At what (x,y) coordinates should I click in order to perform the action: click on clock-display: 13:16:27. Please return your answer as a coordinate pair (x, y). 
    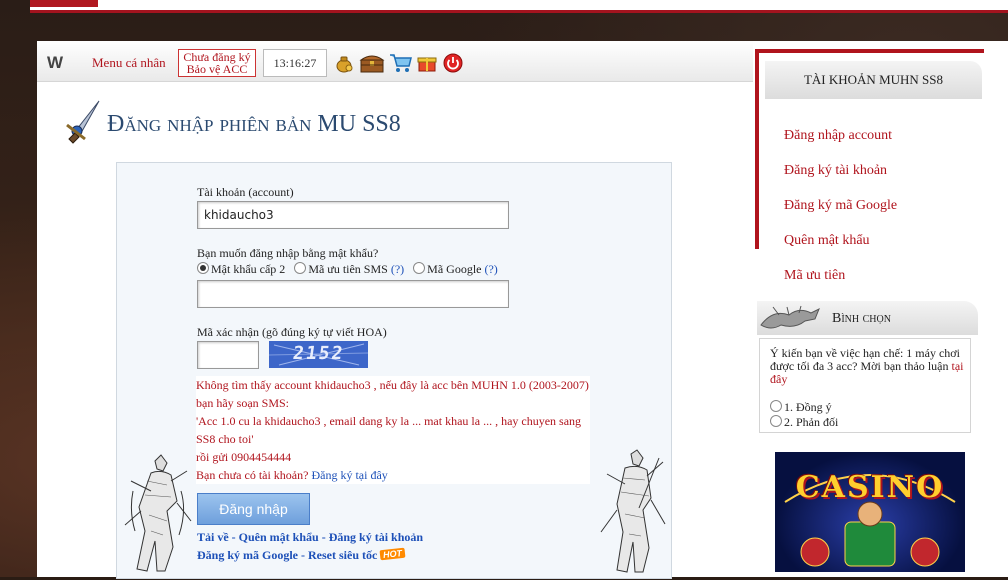
    Looking at the image, I should click on (295, 63).